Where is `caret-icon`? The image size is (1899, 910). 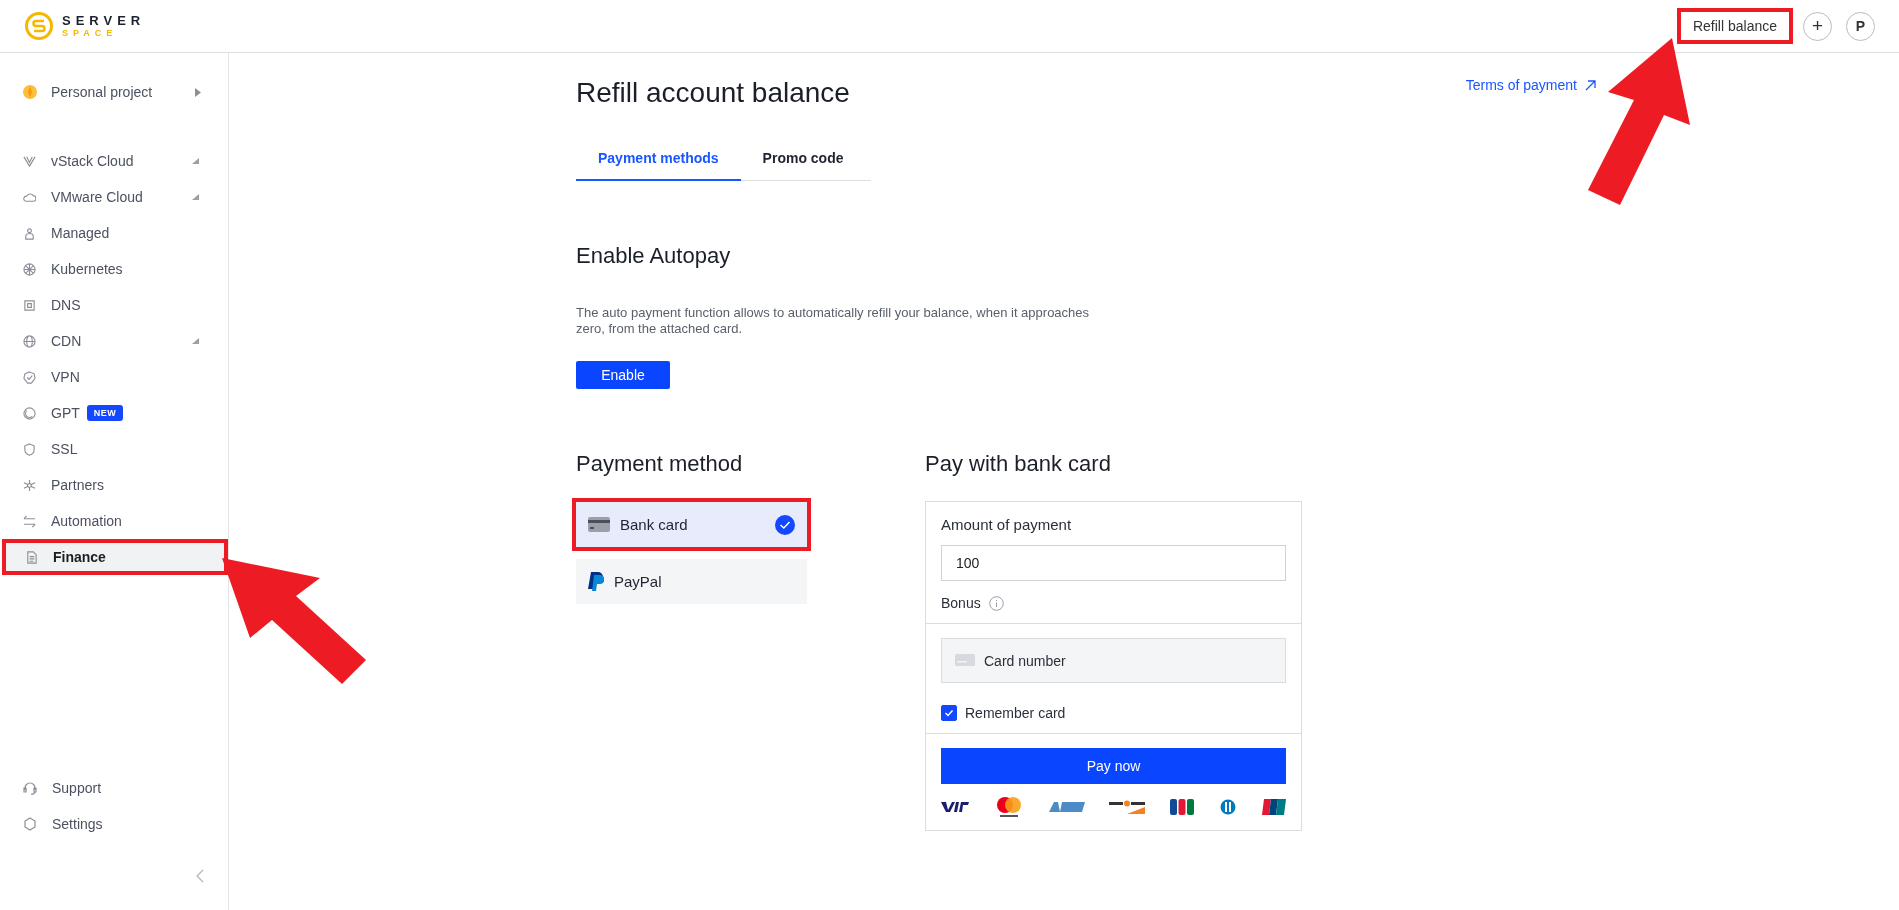 caret-icon is located at coordinates (198, 92).